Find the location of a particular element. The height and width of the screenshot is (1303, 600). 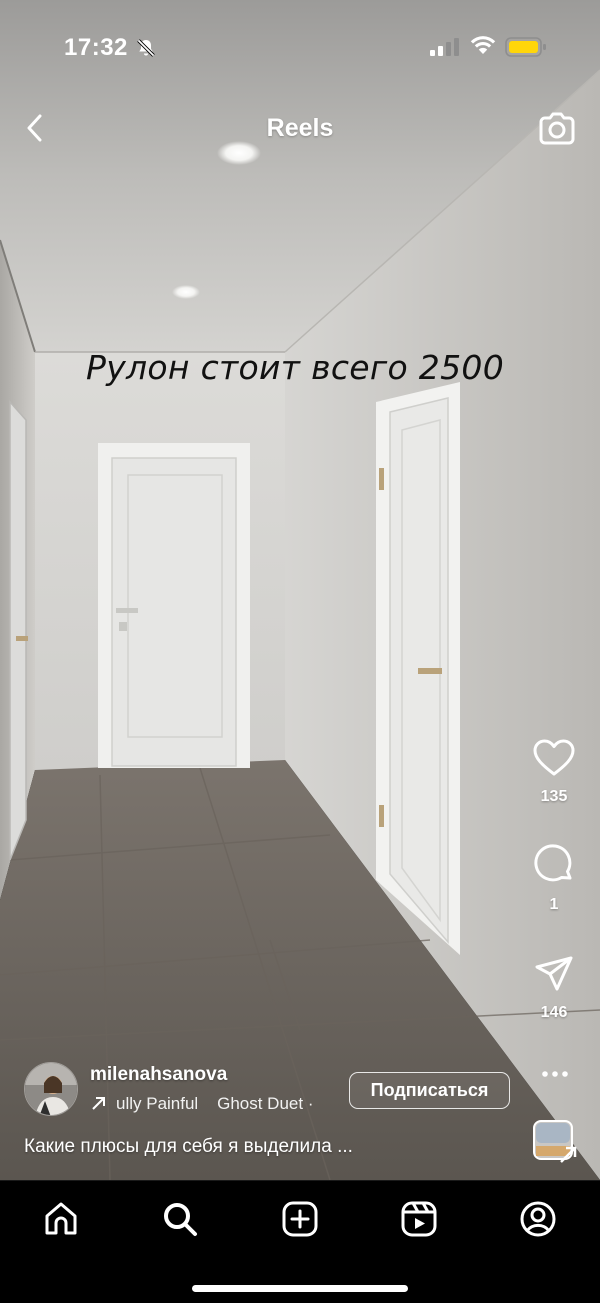

home-icon is located at coordinates (61, 1218).